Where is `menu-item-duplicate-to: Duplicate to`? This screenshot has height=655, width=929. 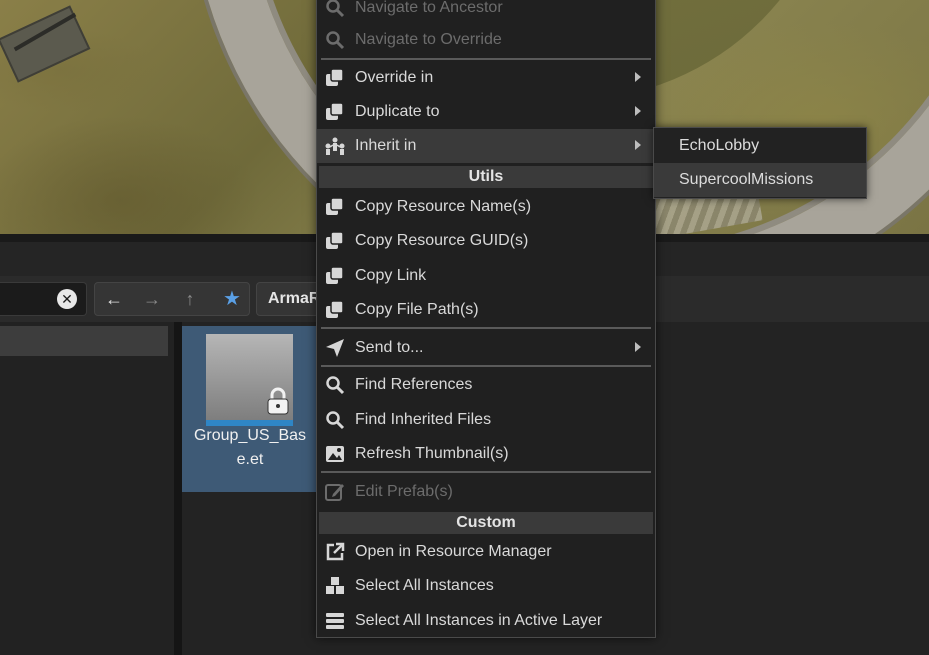
menu-item-duplicate-to: Duplicate to is located at coordinates (486, 112).